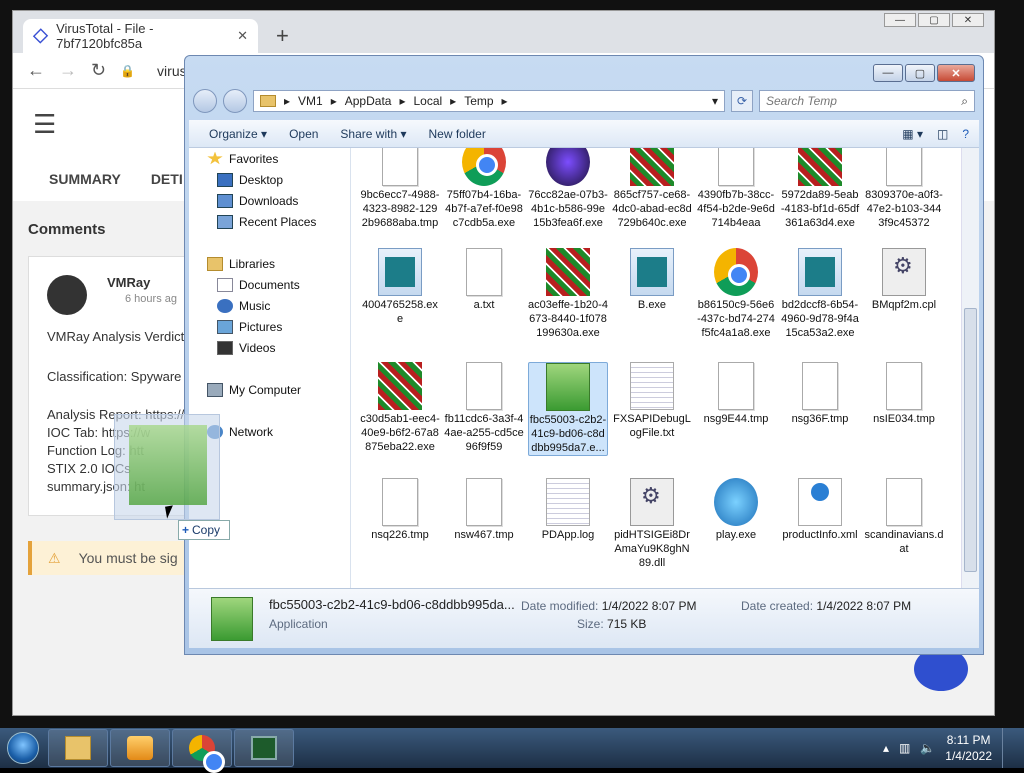 This screenshot has height=773, width=1024. What do you see at coordinates (238, 134) in the screenshot?
I see `organize-button: Organize ▾` at bounding box center [238, 134].